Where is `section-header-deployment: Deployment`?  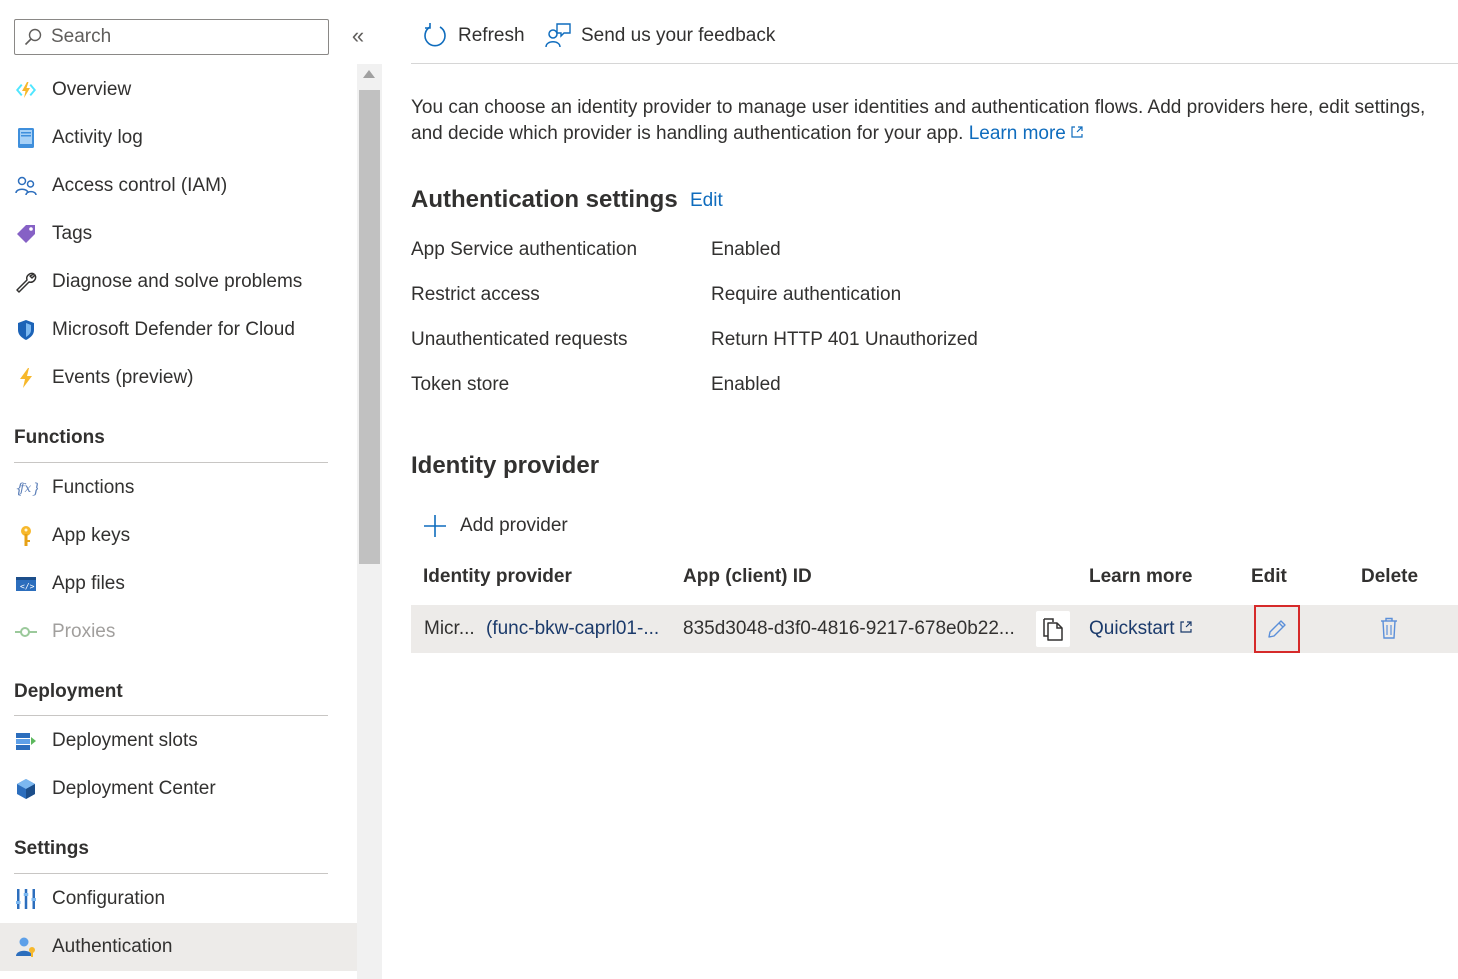 section-header-deployment: Deployment is located at coordinates (68, 691).